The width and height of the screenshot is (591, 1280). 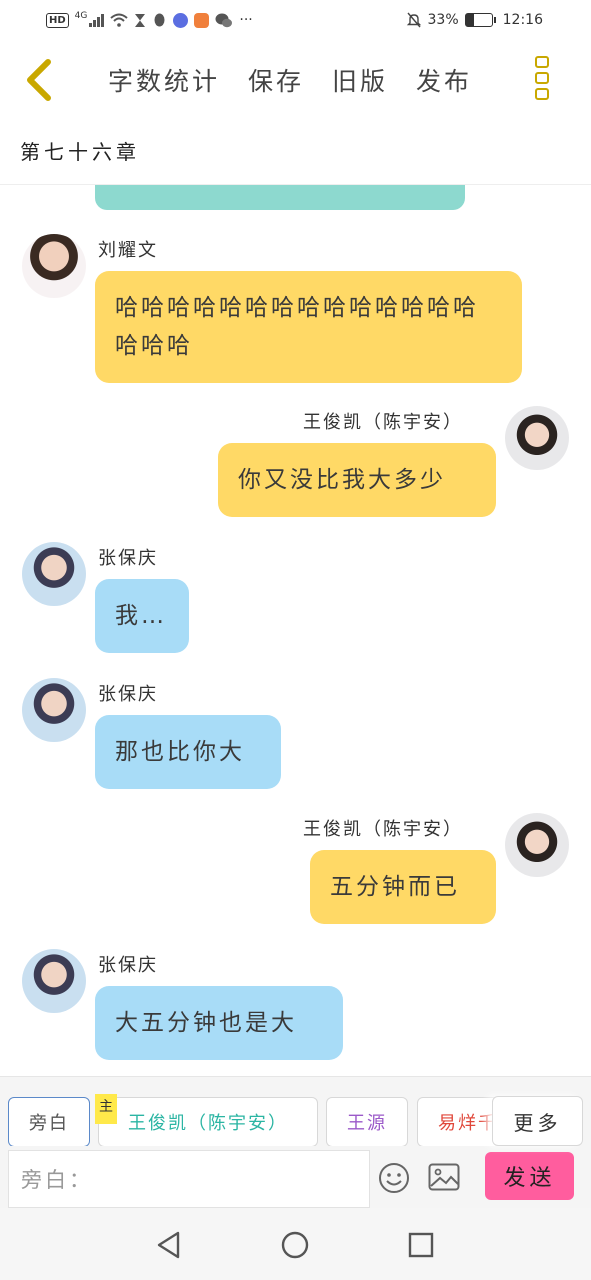 I want to click on character-label: 王源, so click(x=367, y=1123).